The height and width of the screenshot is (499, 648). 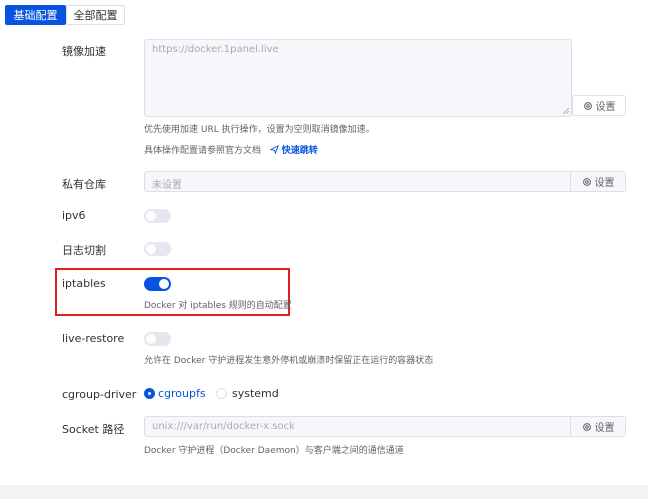 What do you see at coordinates (149, 393) in the screenshot?
I see `radio-cgroupfs` at bounding box center [149, 393].